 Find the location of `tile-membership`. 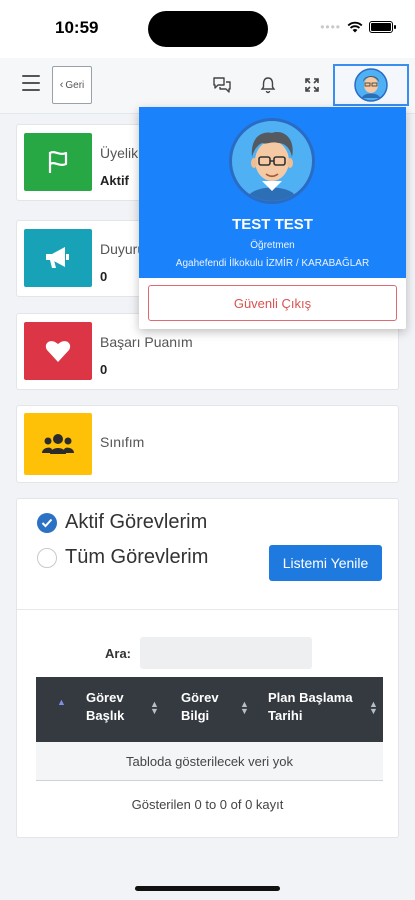

tile-membership is located at coordinates (58, 162).